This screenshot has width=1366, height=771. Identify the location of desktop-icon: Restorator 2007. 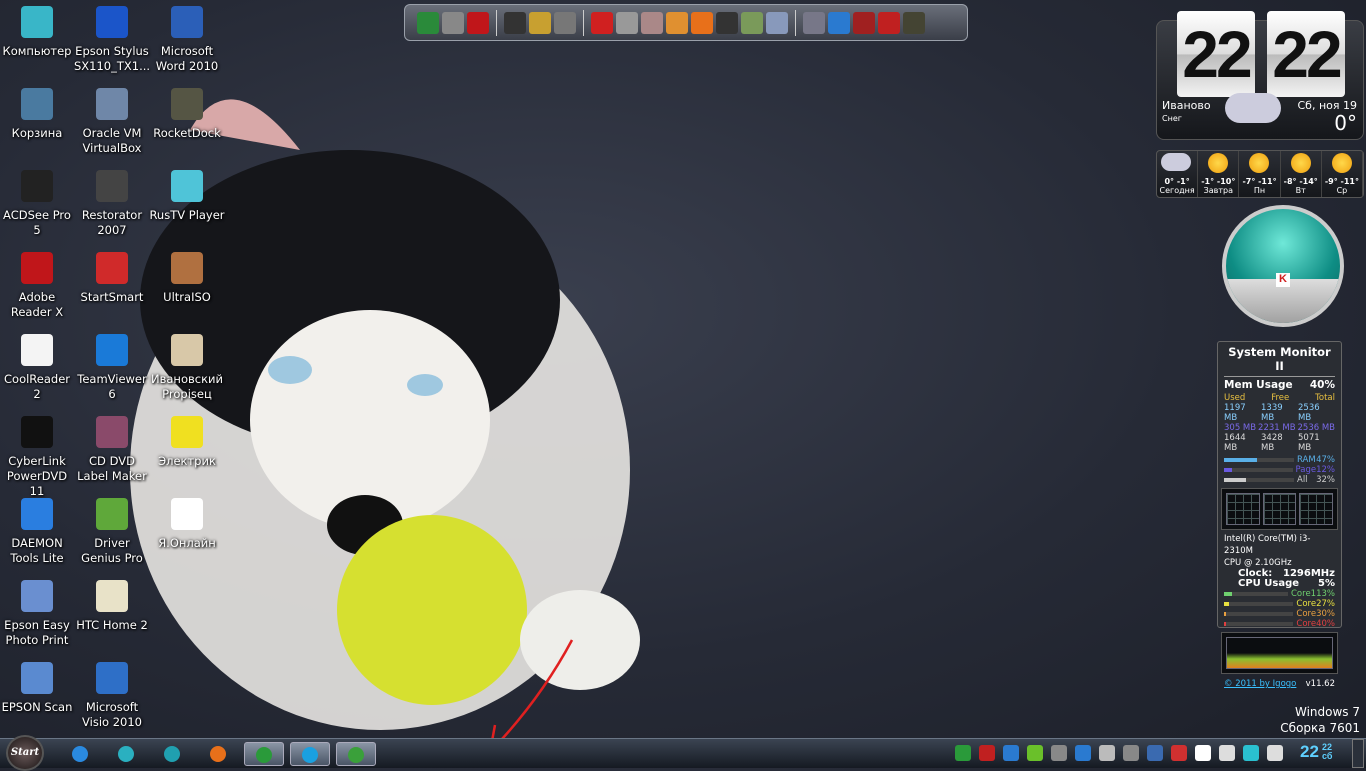
(112, 202).